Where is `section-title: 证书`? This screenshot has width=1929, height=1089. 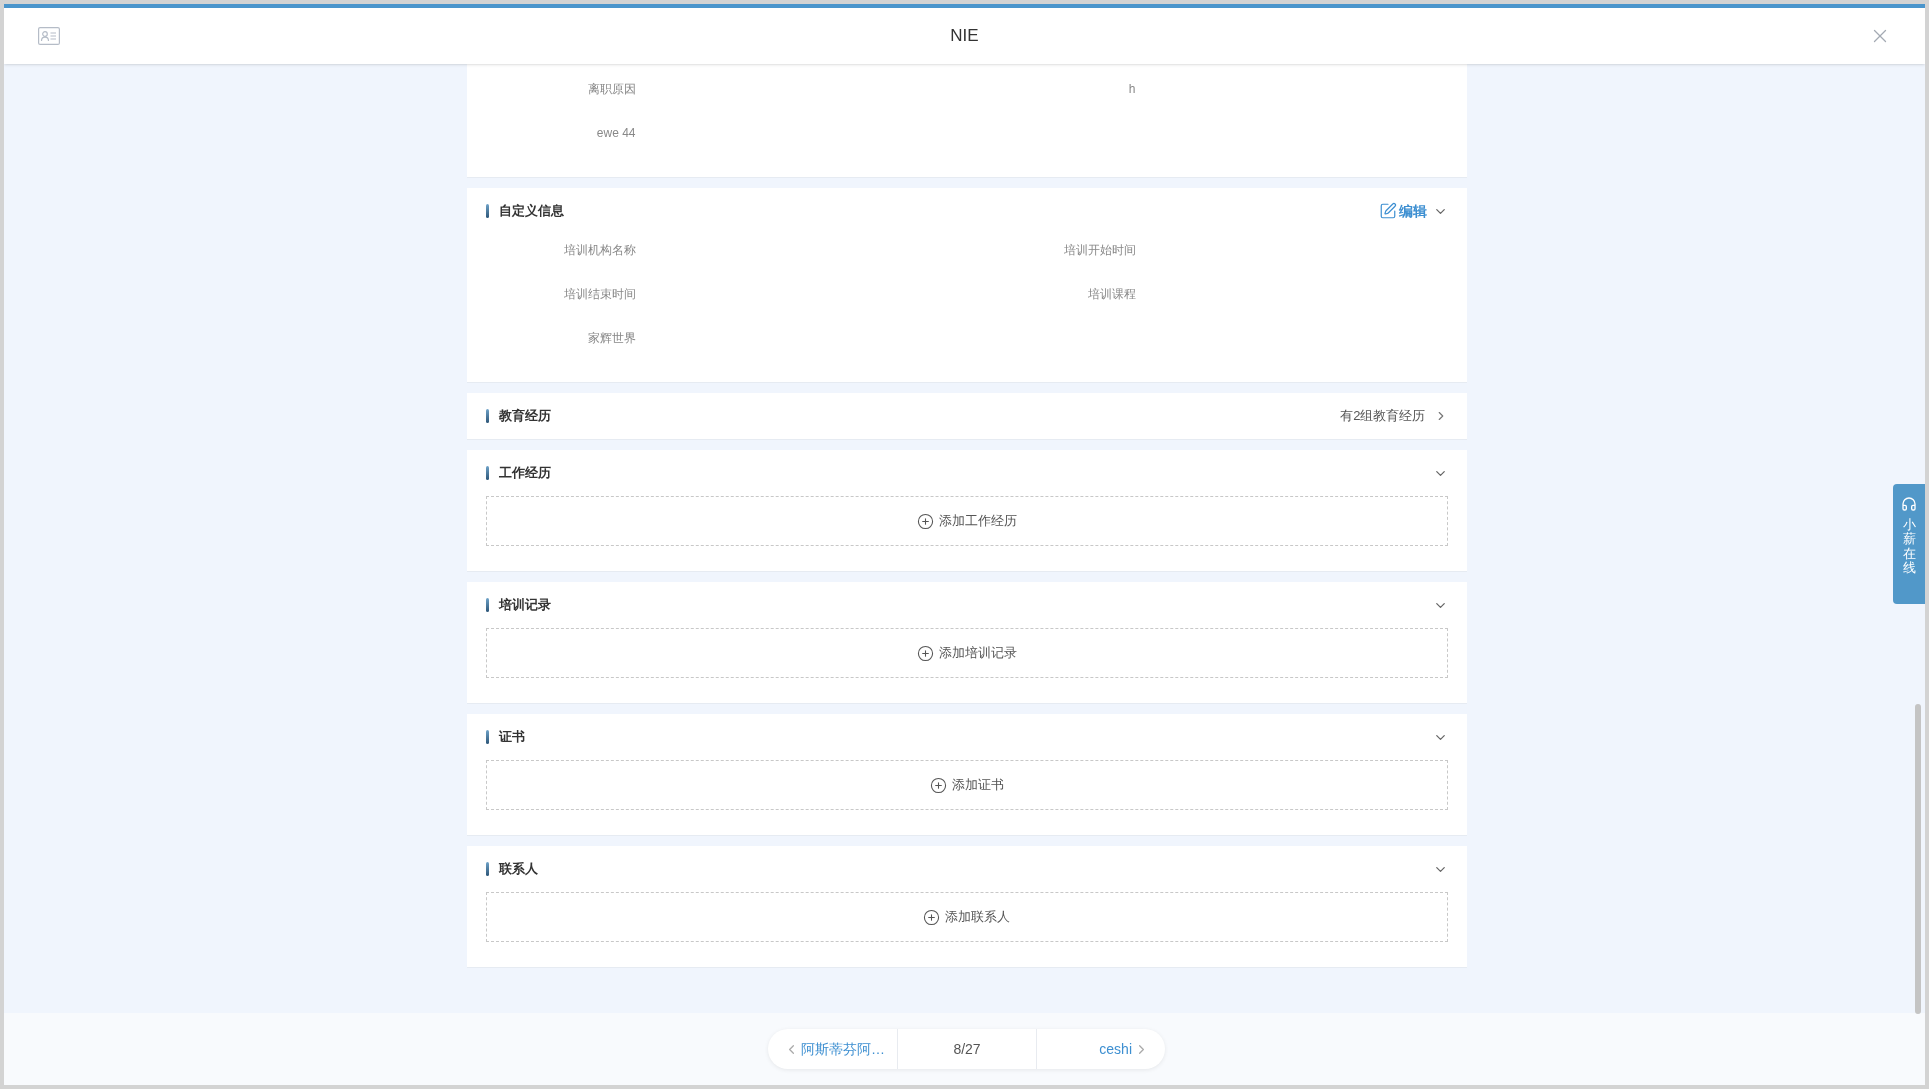 section-title: 证书 is located at coordinates (511, 737).